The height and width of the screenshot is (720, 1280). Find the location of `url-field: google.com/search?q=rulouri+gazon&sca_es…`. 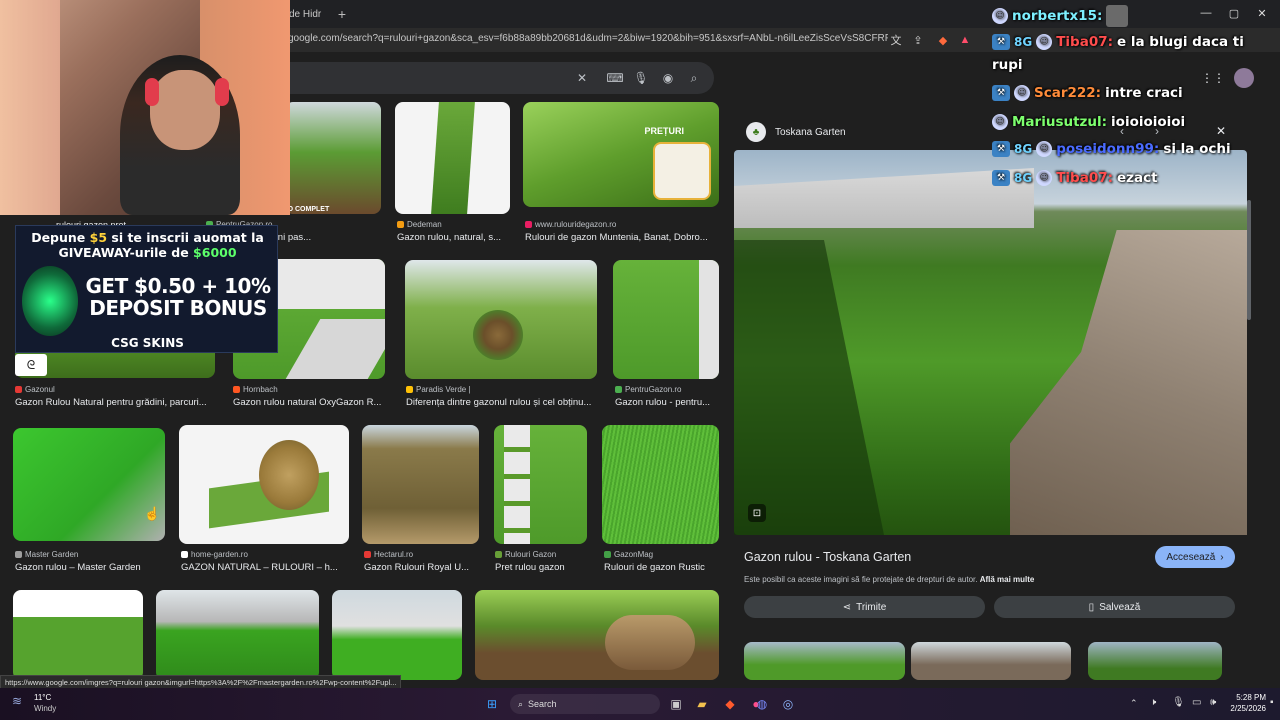

url-field: google.com/search?q=rulouri+gazon&sca_es… is located at coordinates (588, 38).